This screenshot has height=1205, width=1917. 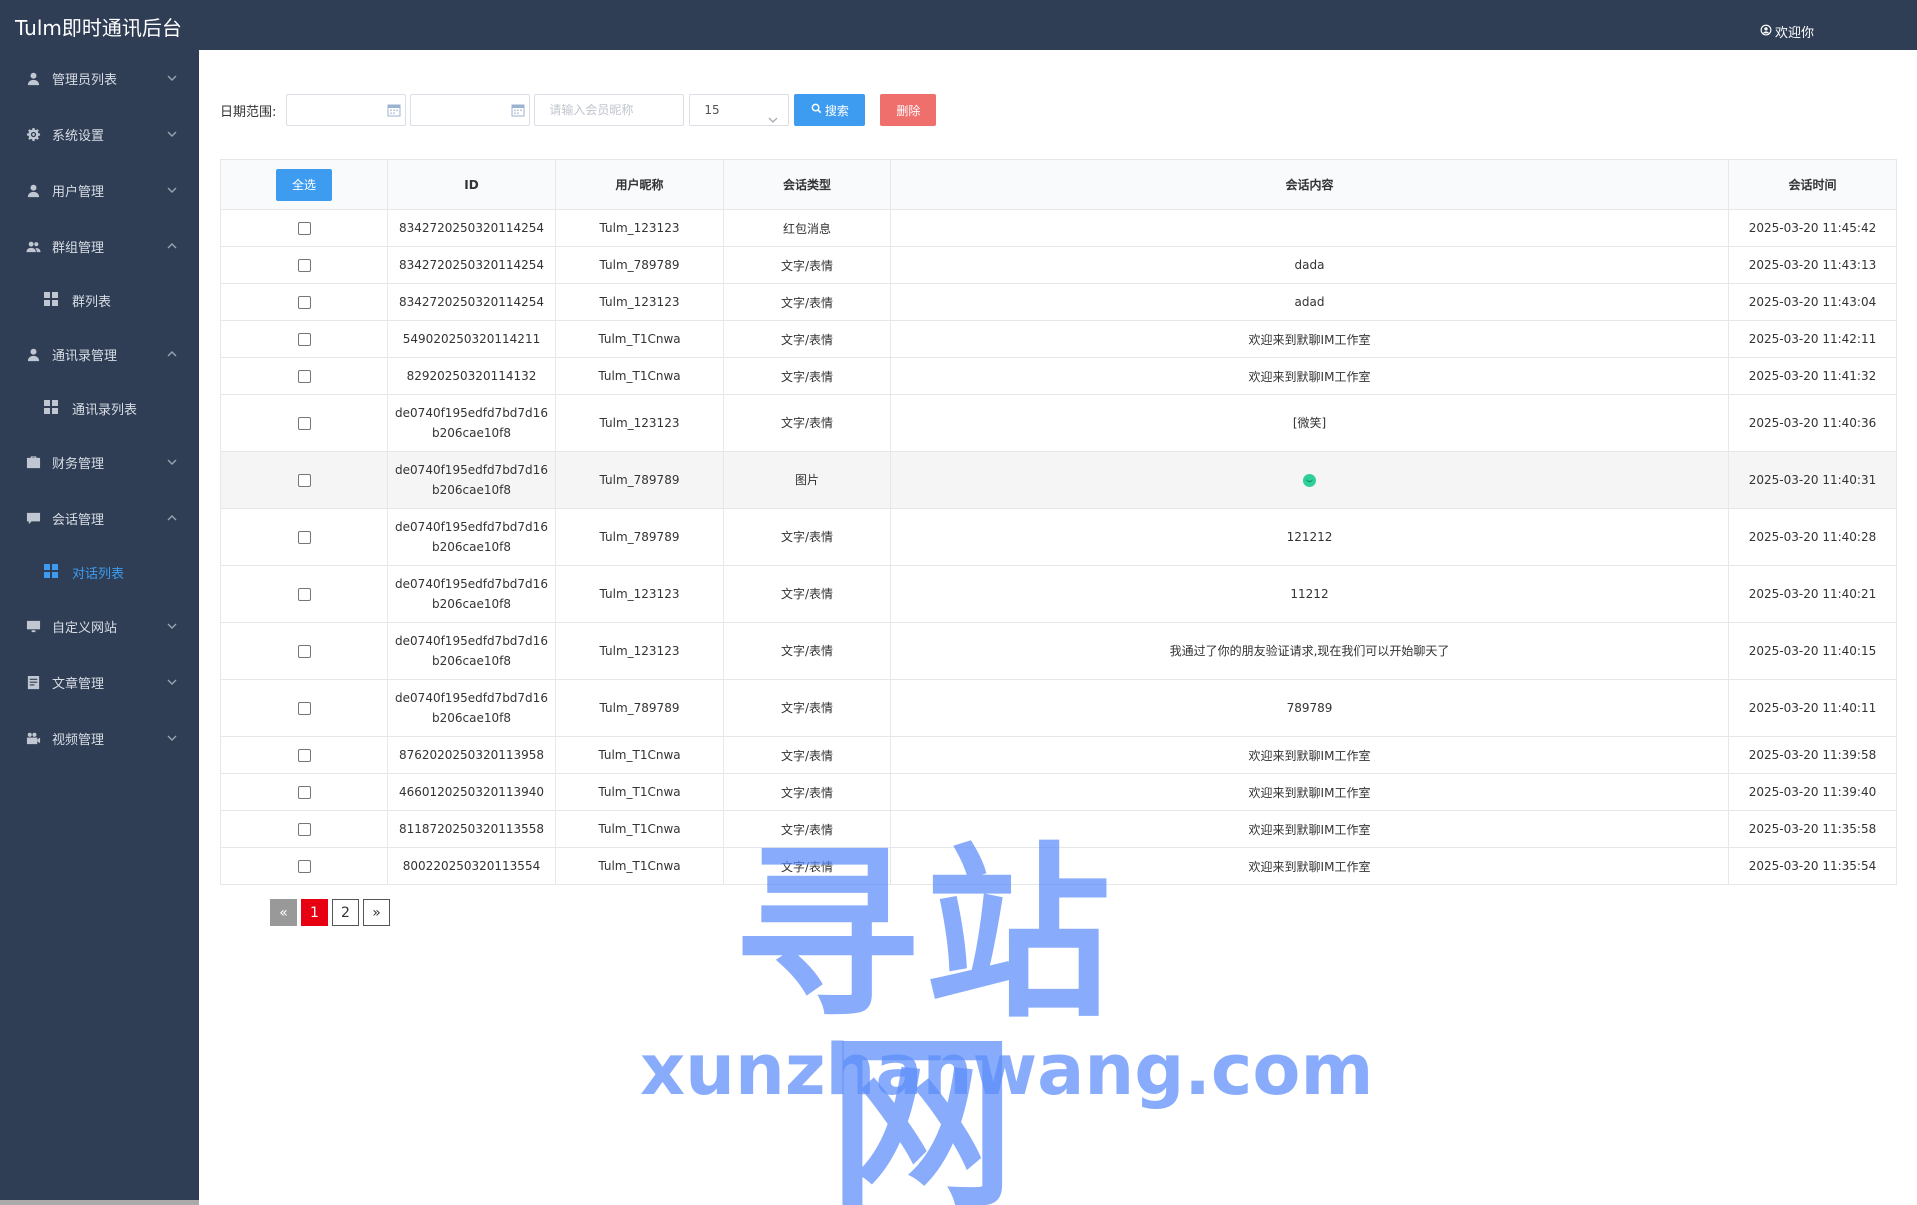 What do you see at coordinates (1812, 184) in the screenshot?
I see `column-header-time: 会话时间` at bounding box center [1812, 184].